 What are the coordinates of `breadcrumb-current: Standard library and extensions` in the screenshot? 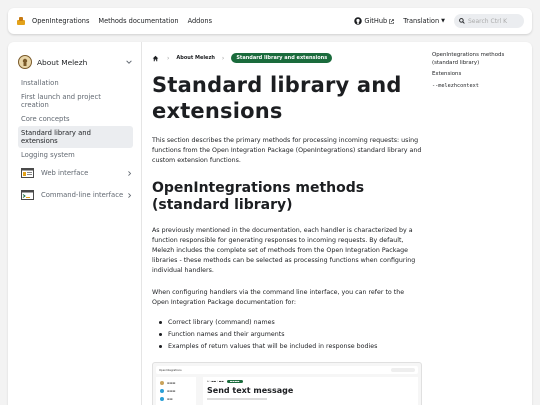 It's located at (282, 58).